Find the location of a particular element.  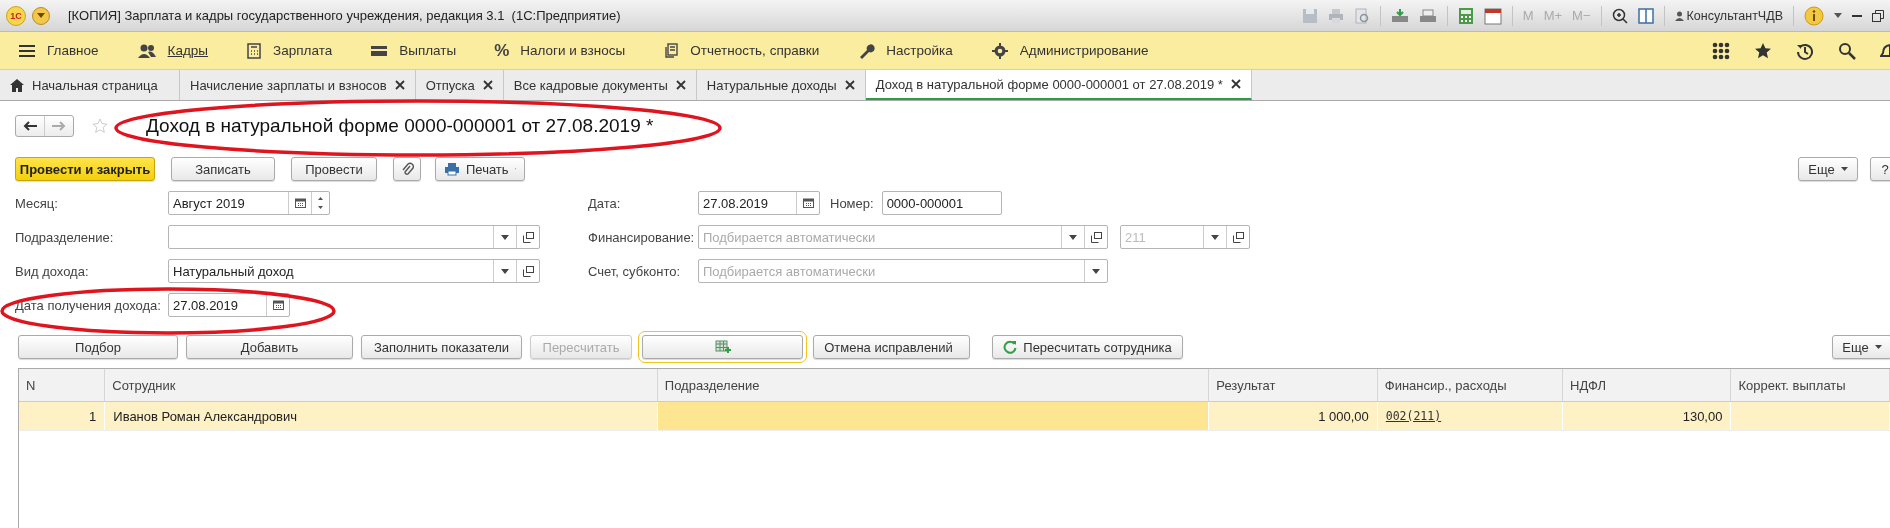

menu-item: Отчетность, справки is located at coordinates (741, 50).